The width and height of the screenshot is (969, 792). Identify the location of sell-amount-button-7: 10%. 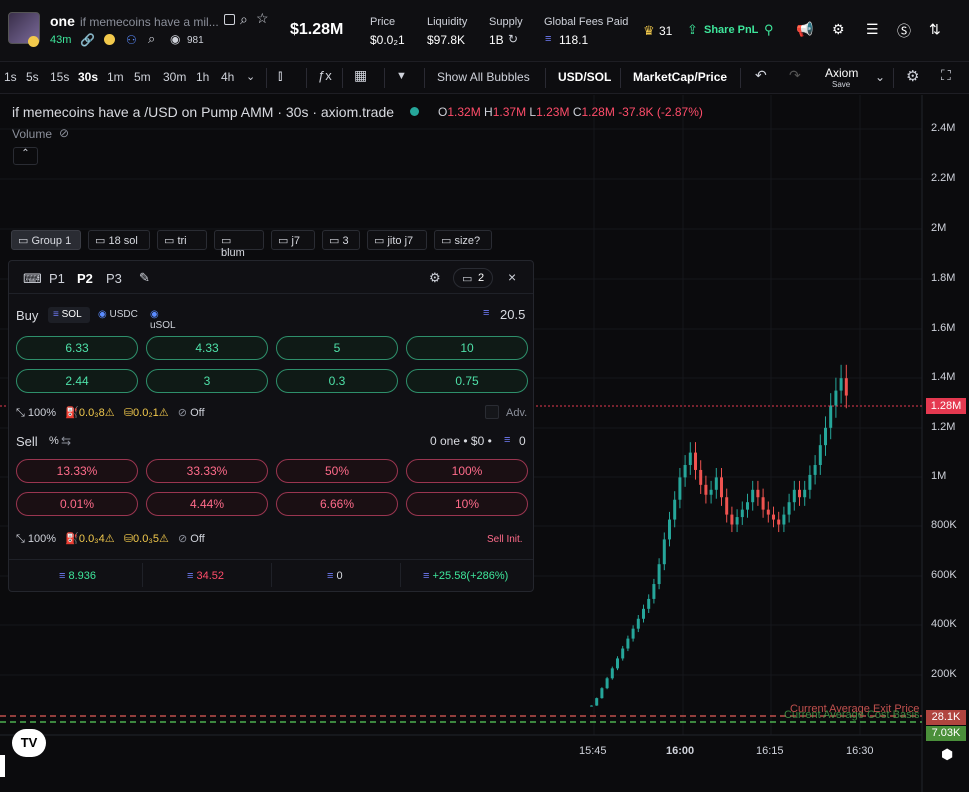
(467, 504).